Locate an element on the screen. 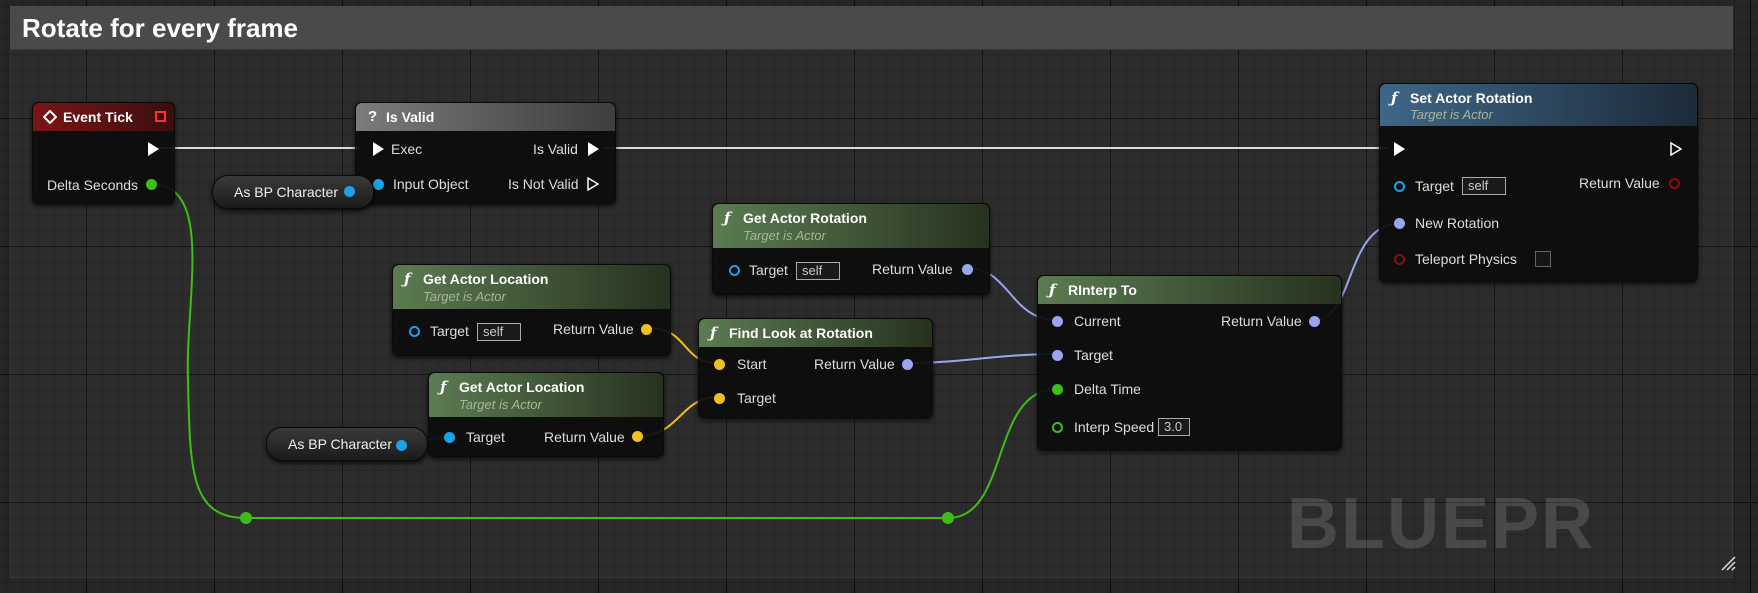 Image resolution: width=1758 pixels, height=593 pixels. stop-square-icon is located at coordinates (160, 116).